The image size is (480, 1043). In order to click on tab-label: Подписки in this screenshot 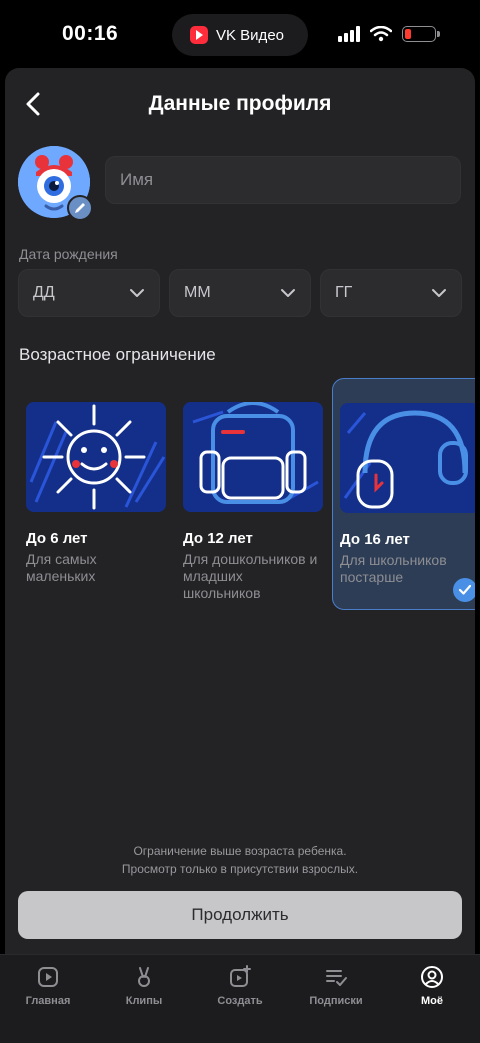, I will do `click(336, 1001)`.